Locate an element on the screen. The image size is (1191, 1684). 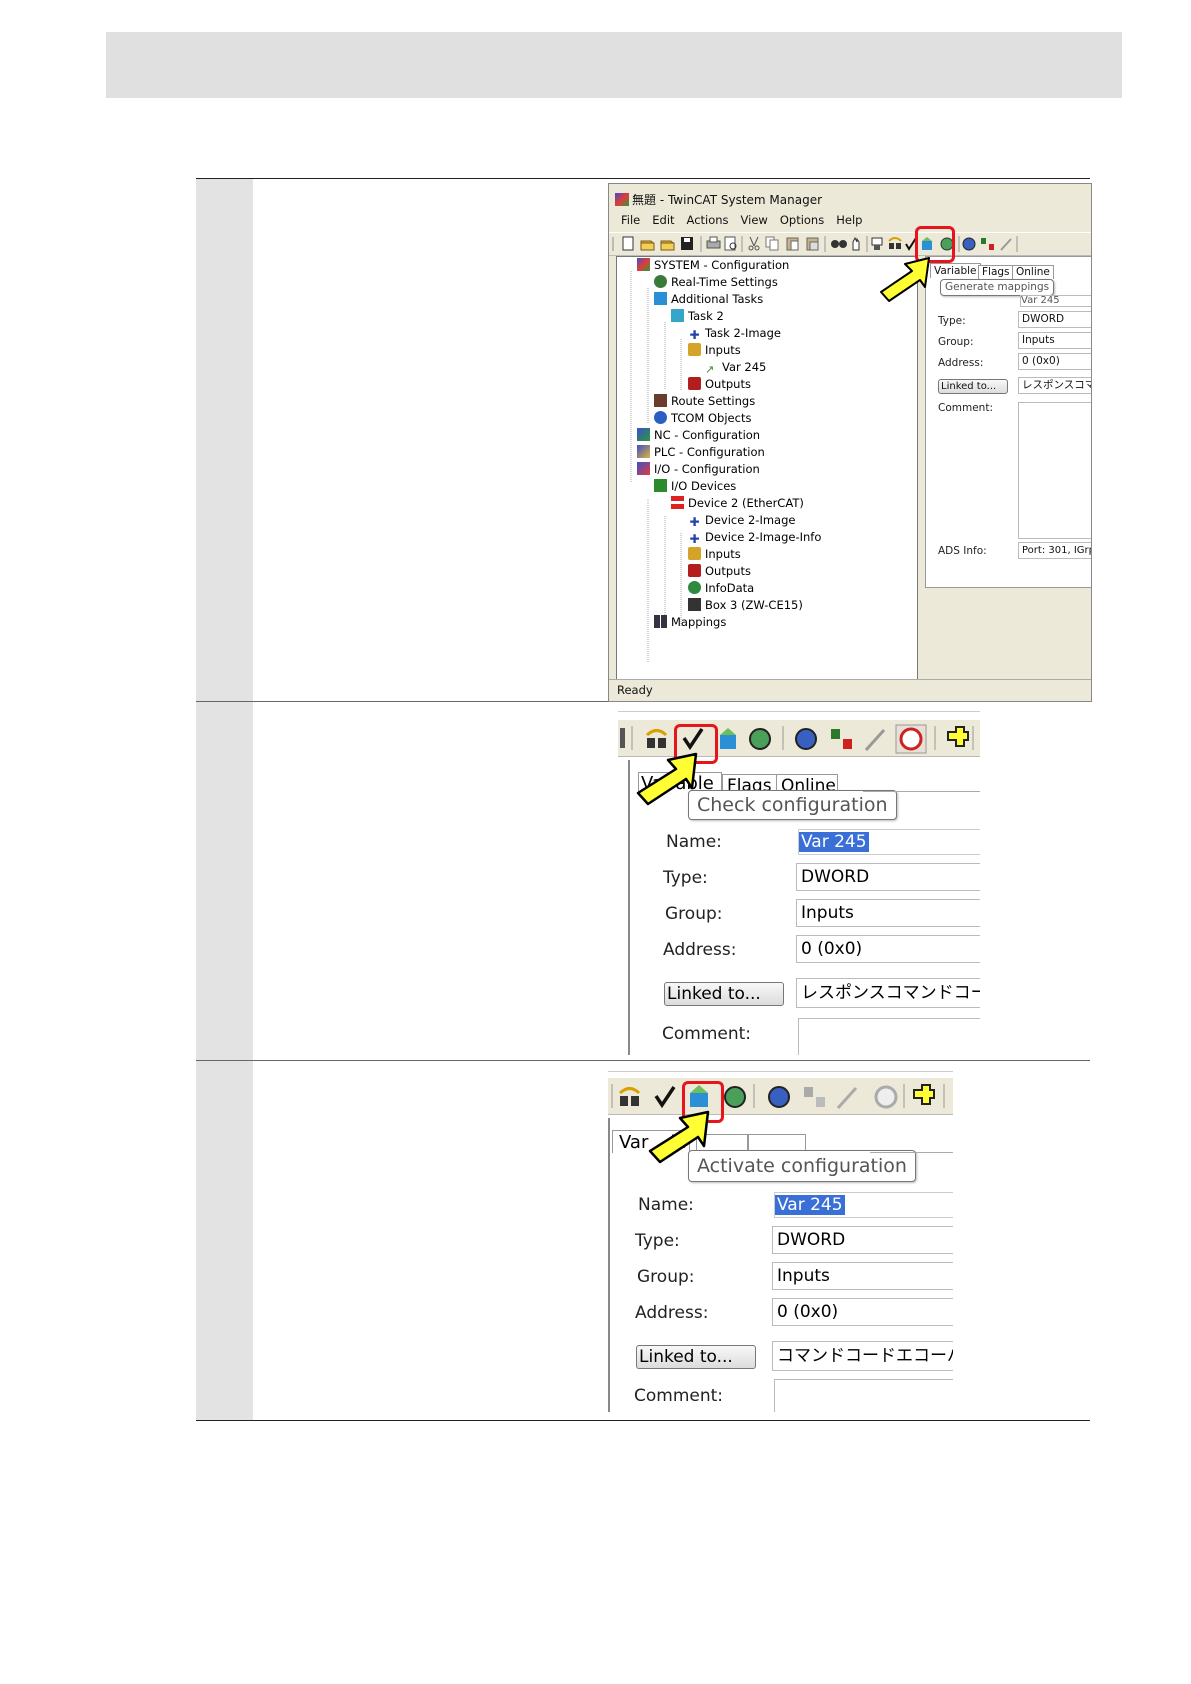
system-icon is located at coordinates (643, 264).